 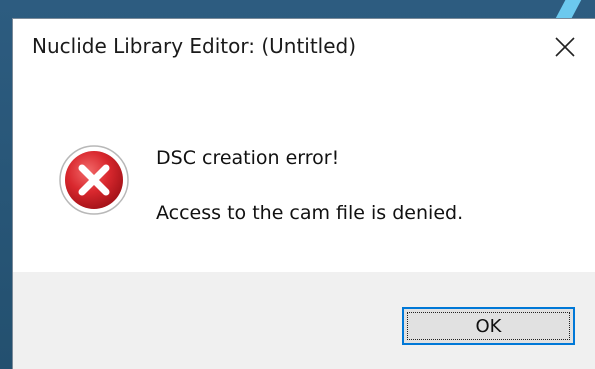 I want to click on ok-button: OK, so click(x=488, y=326).